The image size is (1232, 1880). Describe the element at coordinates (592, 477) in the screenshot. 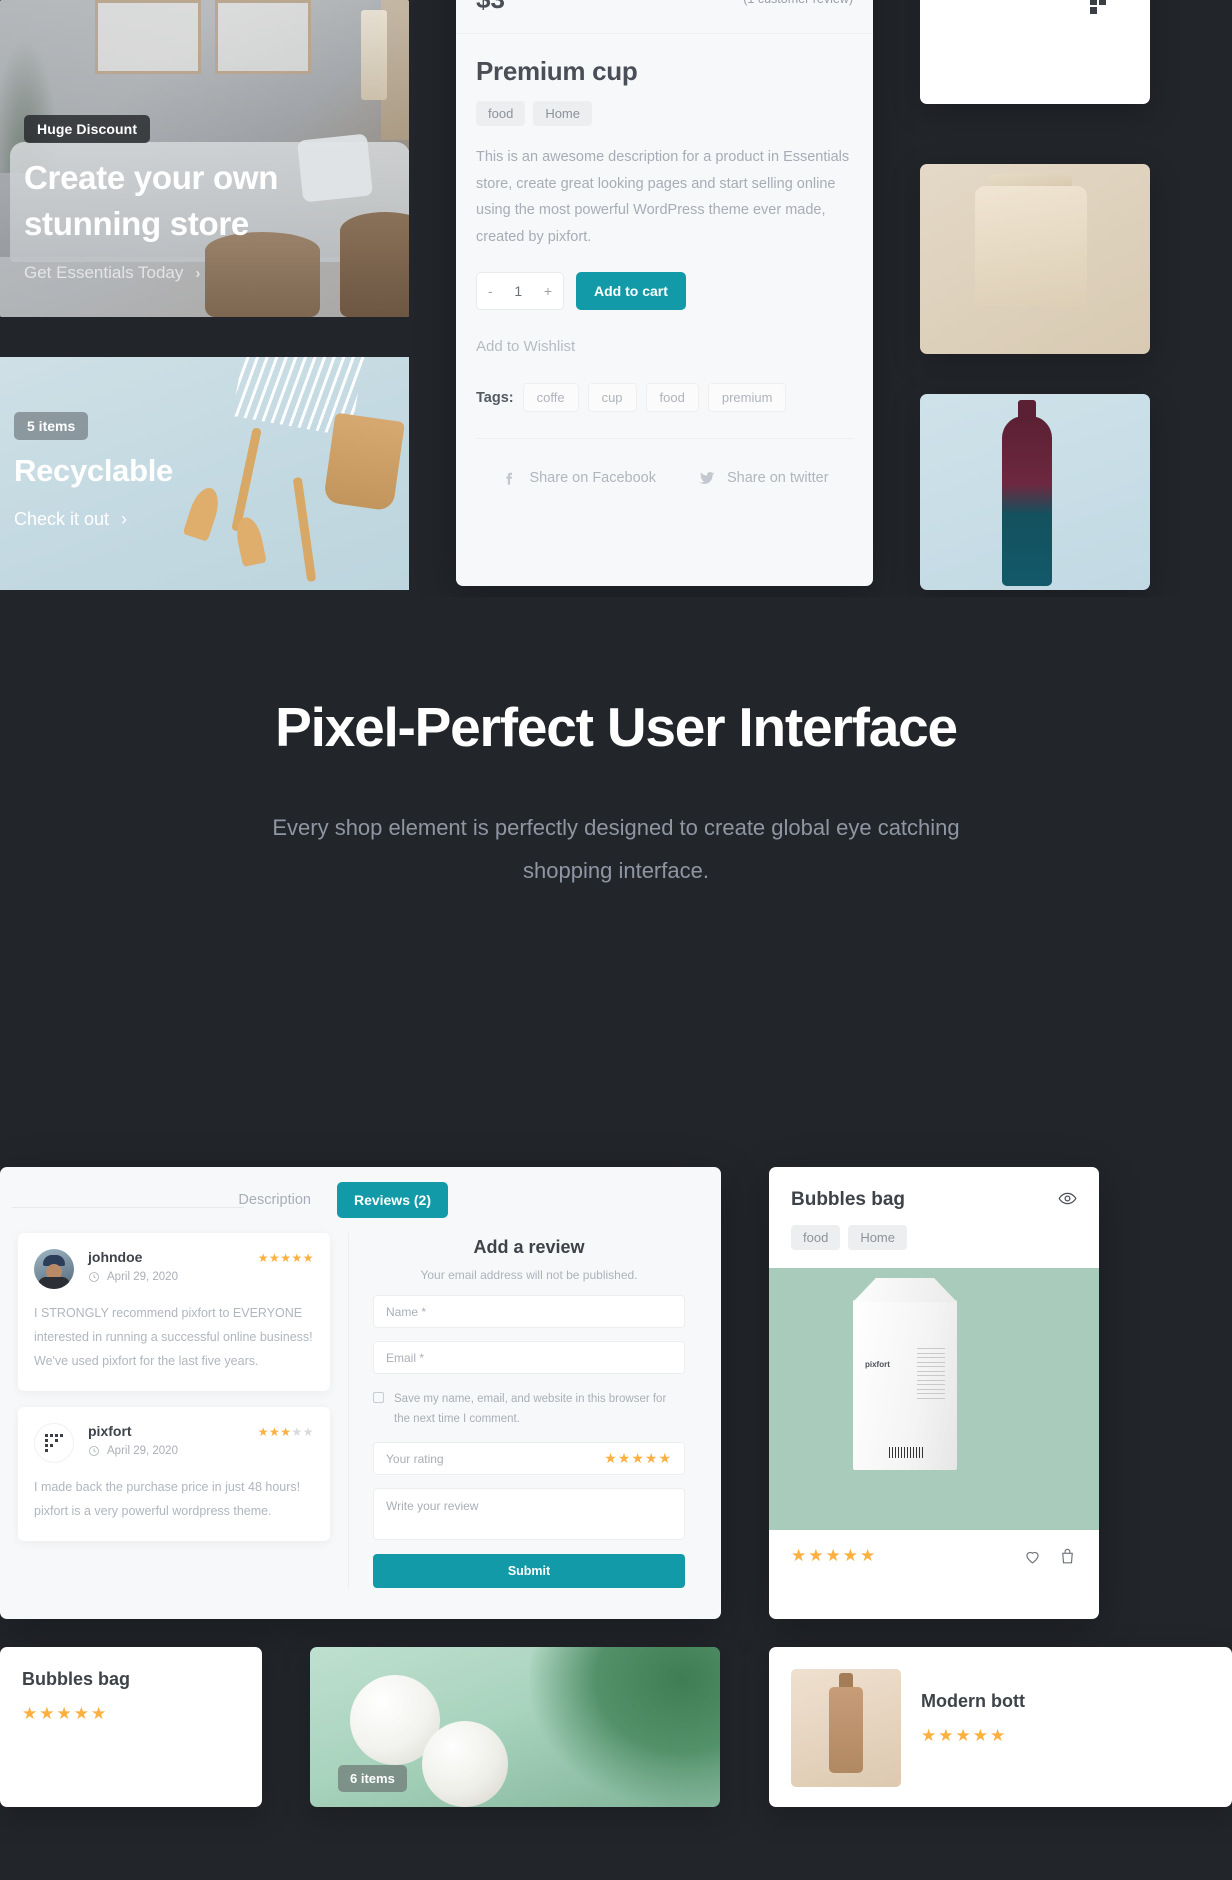

I see `share-facebook-label: Share on Facebook` at that location.